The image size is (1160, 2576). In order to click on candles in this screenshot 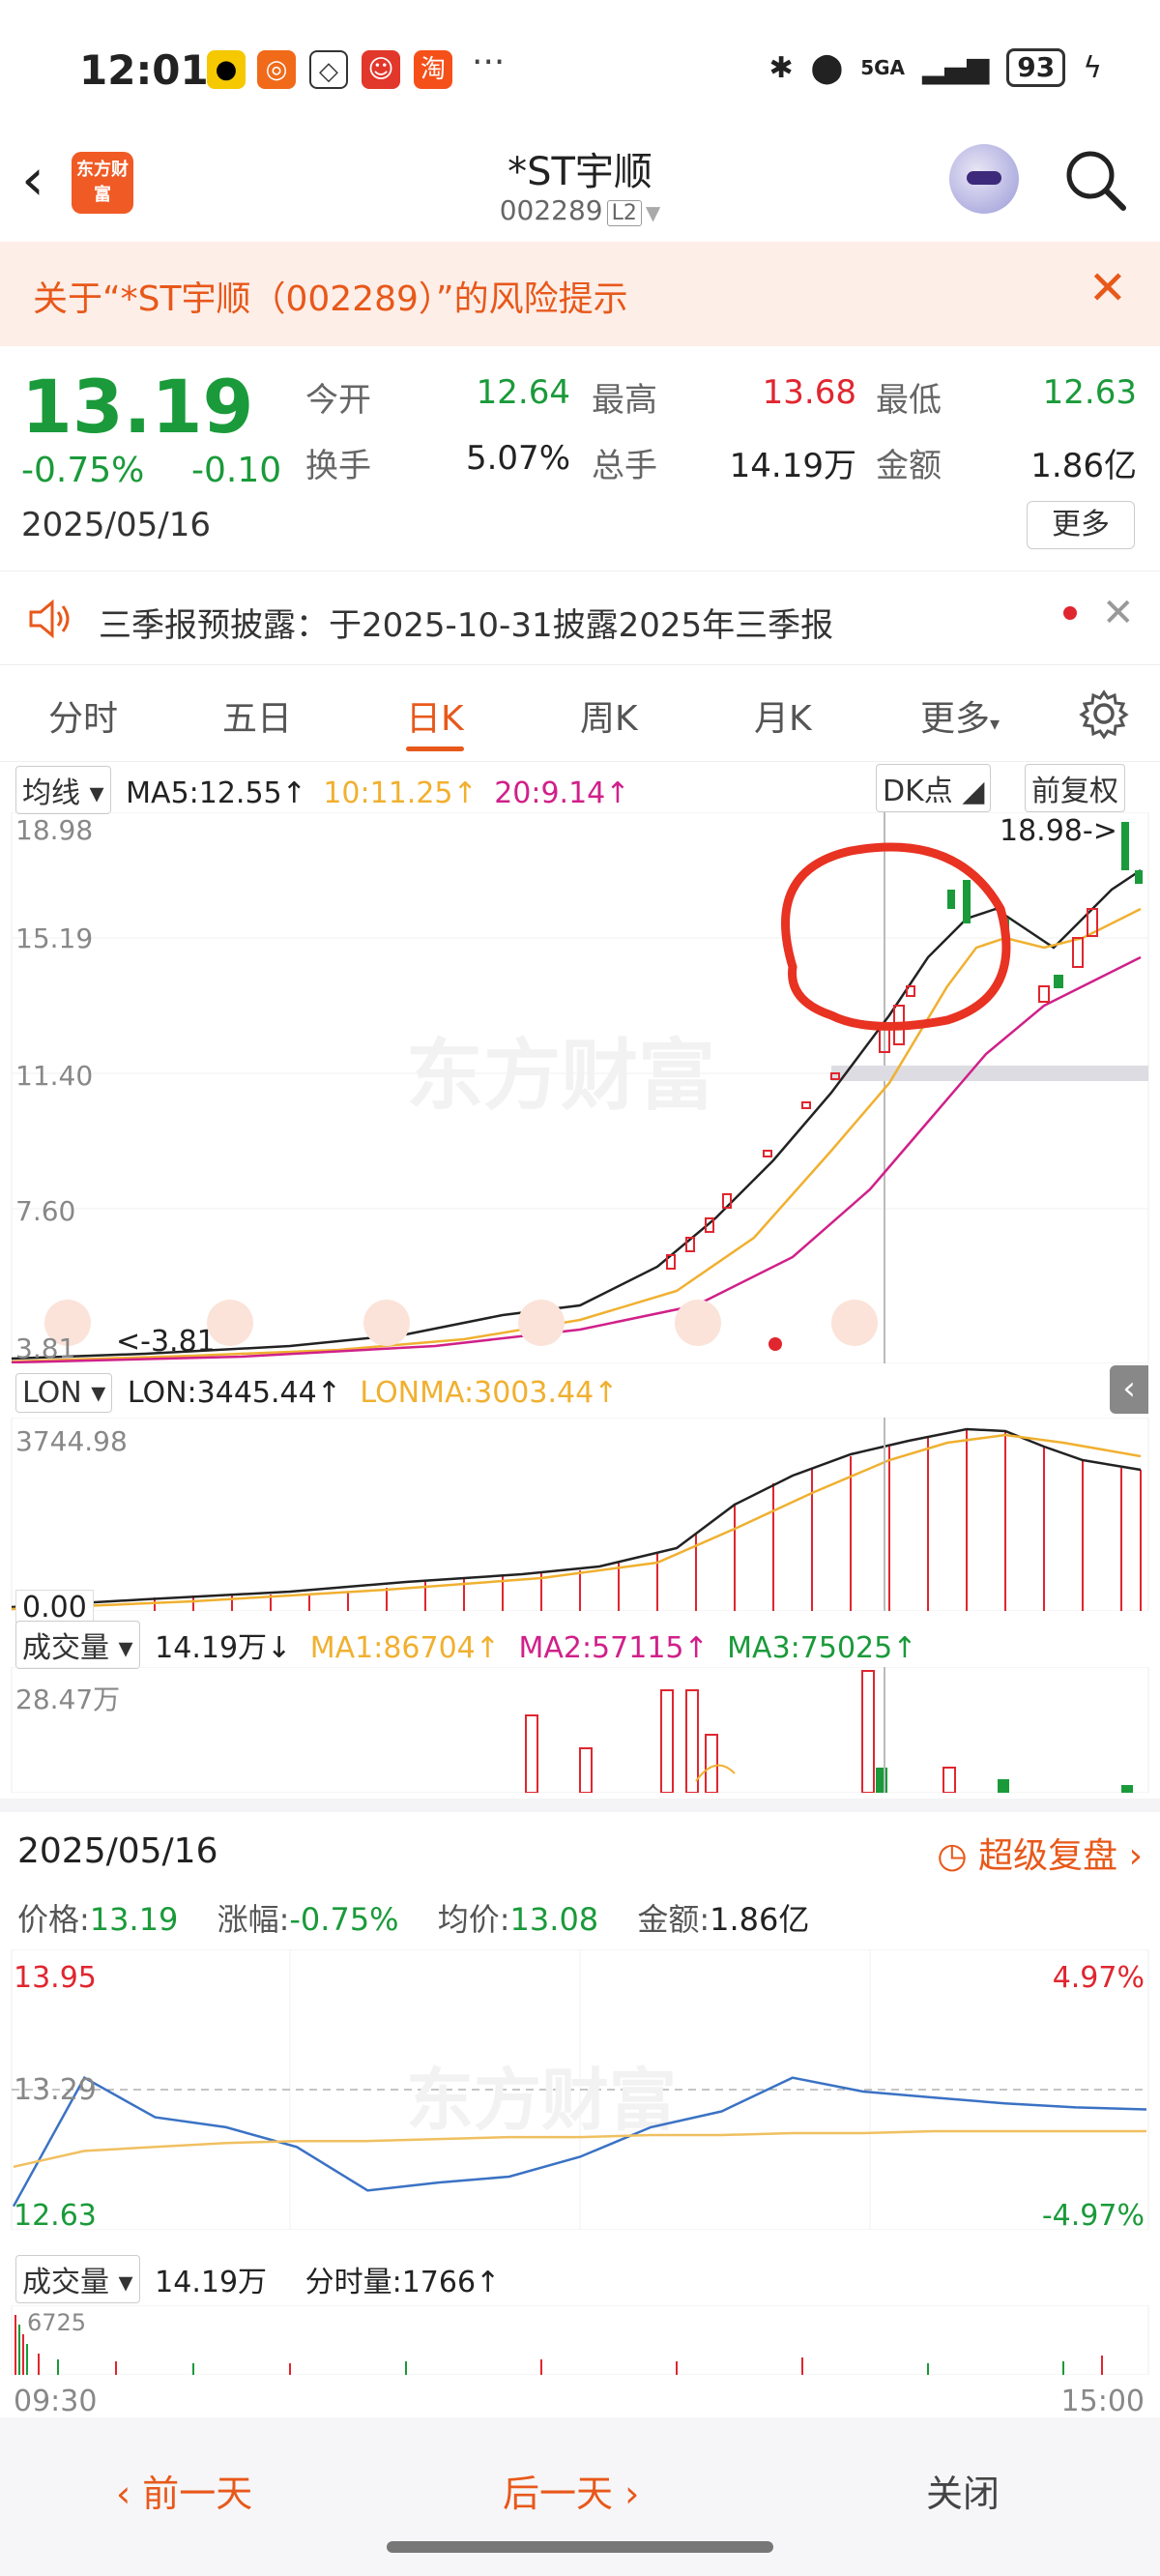, I will do `click(904, 1046)`.